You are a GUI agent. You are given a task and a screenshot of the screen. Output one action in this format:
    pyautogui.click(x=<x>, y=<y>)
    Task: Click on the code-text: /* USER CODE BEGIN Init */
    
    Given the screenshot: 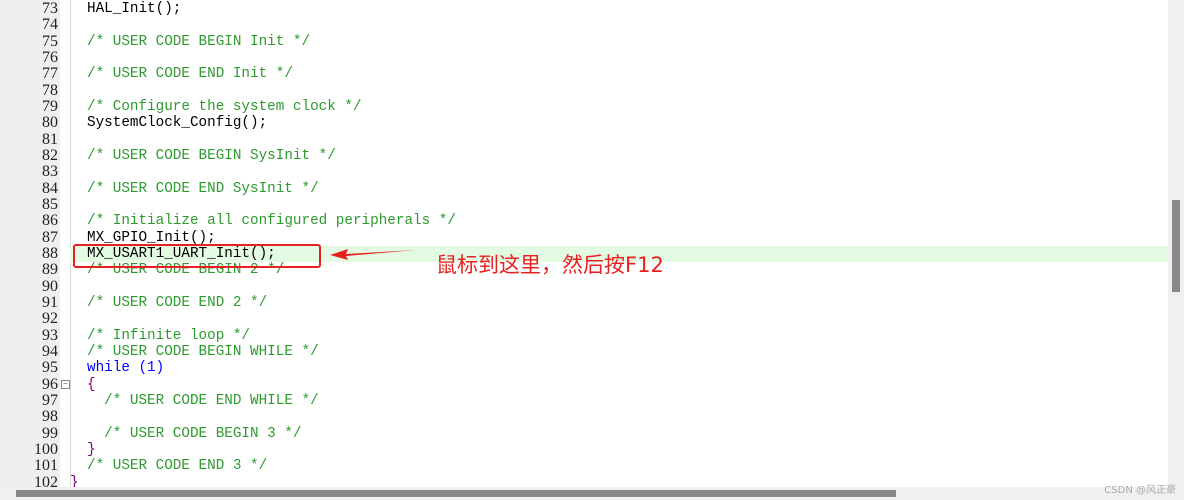 What is the action you would take?
    pyautogui.click(x=199, y=41)
    